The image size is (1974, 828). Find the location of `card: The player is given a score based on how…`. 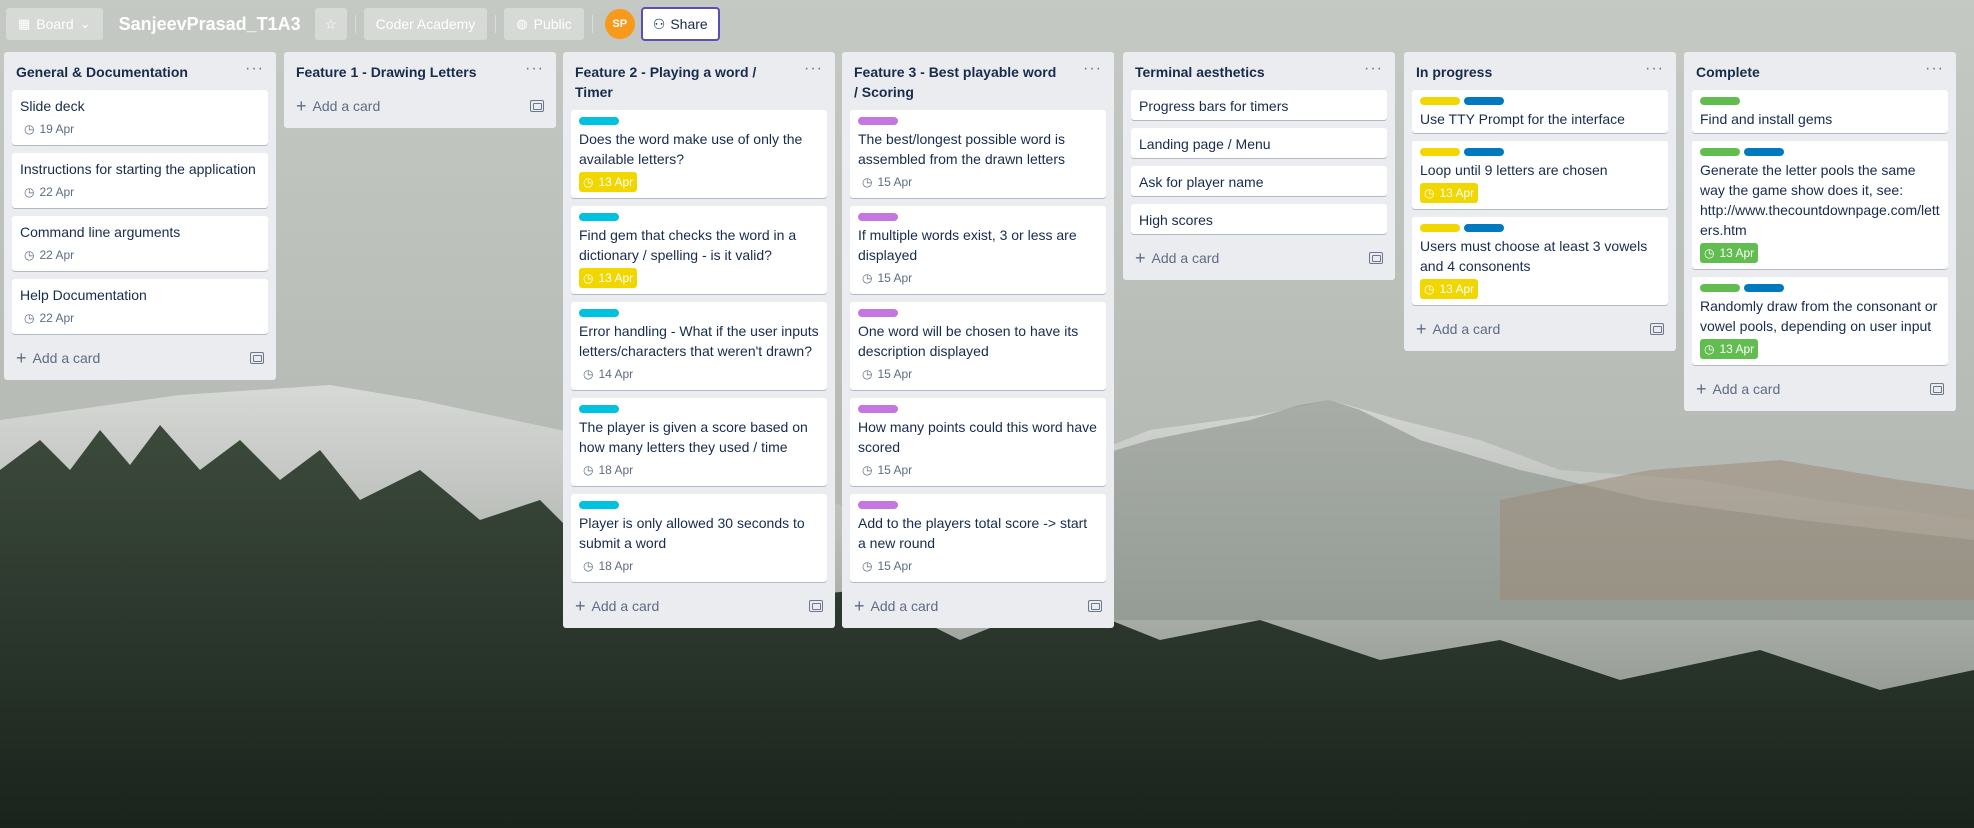

card: The player is given a score based on how… is located at coordinates (699, 442).